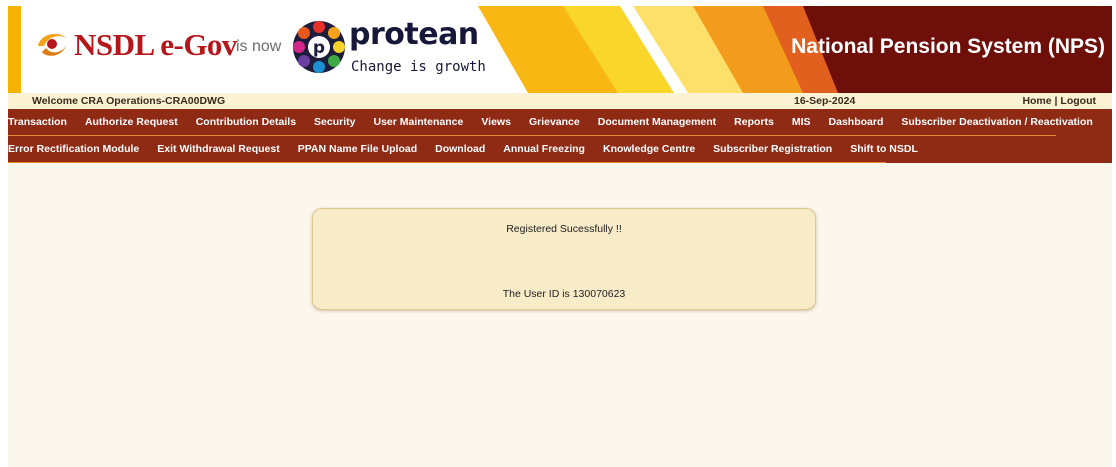  I want to click on protean-logo-icon: p, so click(319, 47).